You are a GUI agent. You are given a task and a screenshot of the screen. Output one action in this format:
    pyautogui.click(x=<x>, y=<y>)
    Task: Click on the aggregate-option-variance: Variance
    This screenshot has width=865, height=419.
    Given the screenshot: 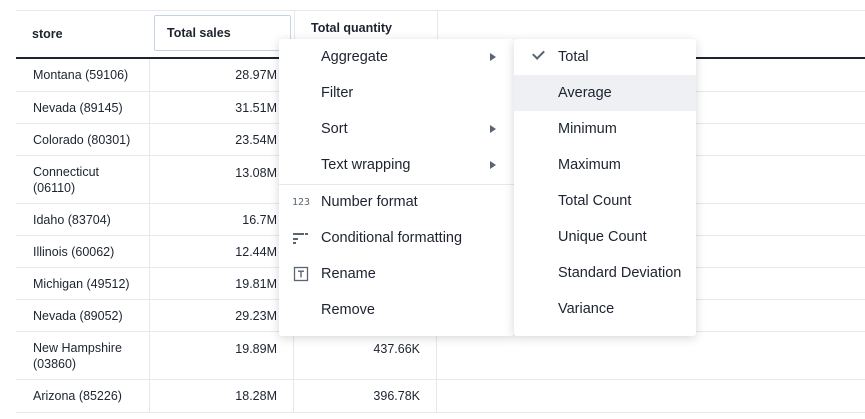 What is the action you would take?
    pyautogui.click(x=605, y=309)
    